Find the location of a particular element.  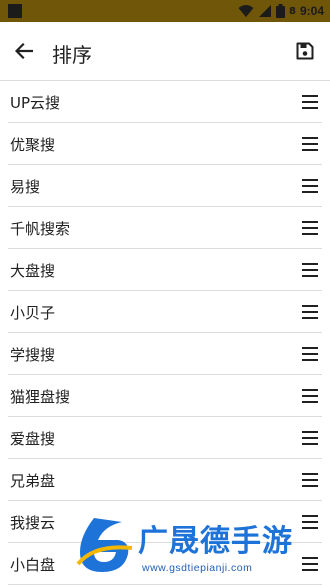

list-item: 千帆搜索 is located at coordinates (165, 228).